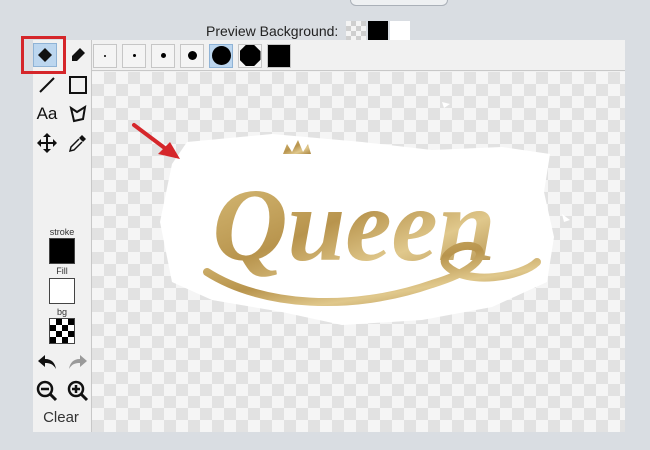 The height and width of the screenshot is (450, 650). I want to click on redo-button, so click(78, 362).